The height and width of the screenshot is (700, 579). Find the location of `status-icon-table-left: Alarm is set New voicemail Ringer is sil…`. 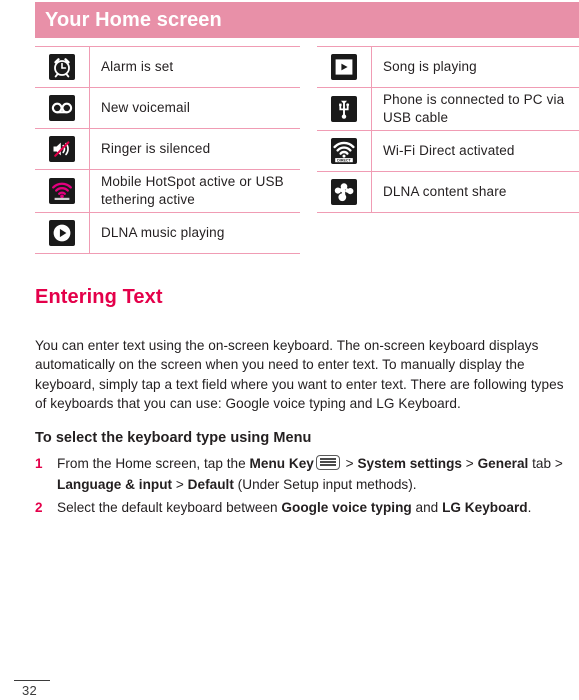

status-icon-table-left: Alarm is set New voicemail Ringer is sil… is located at coordinates (167, 150).